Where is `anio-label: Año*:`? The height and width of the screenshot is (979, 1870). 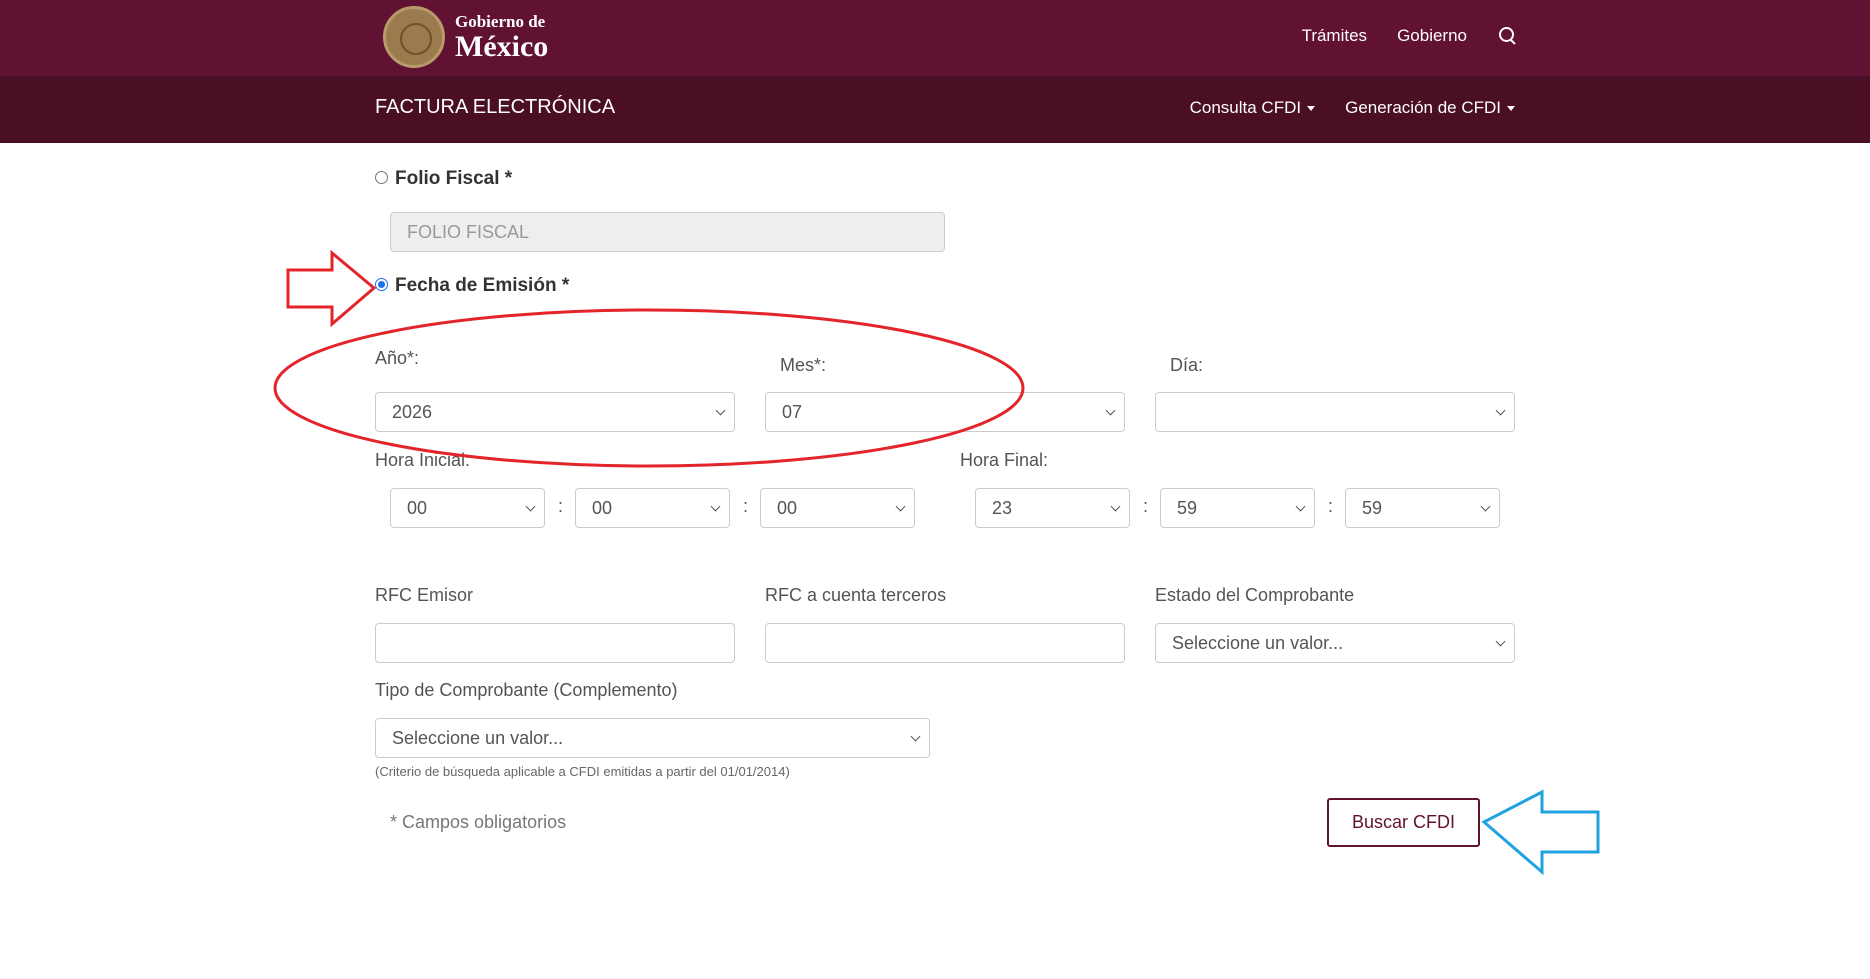 anio-label: Año*: is located at coordinates (397, 358).